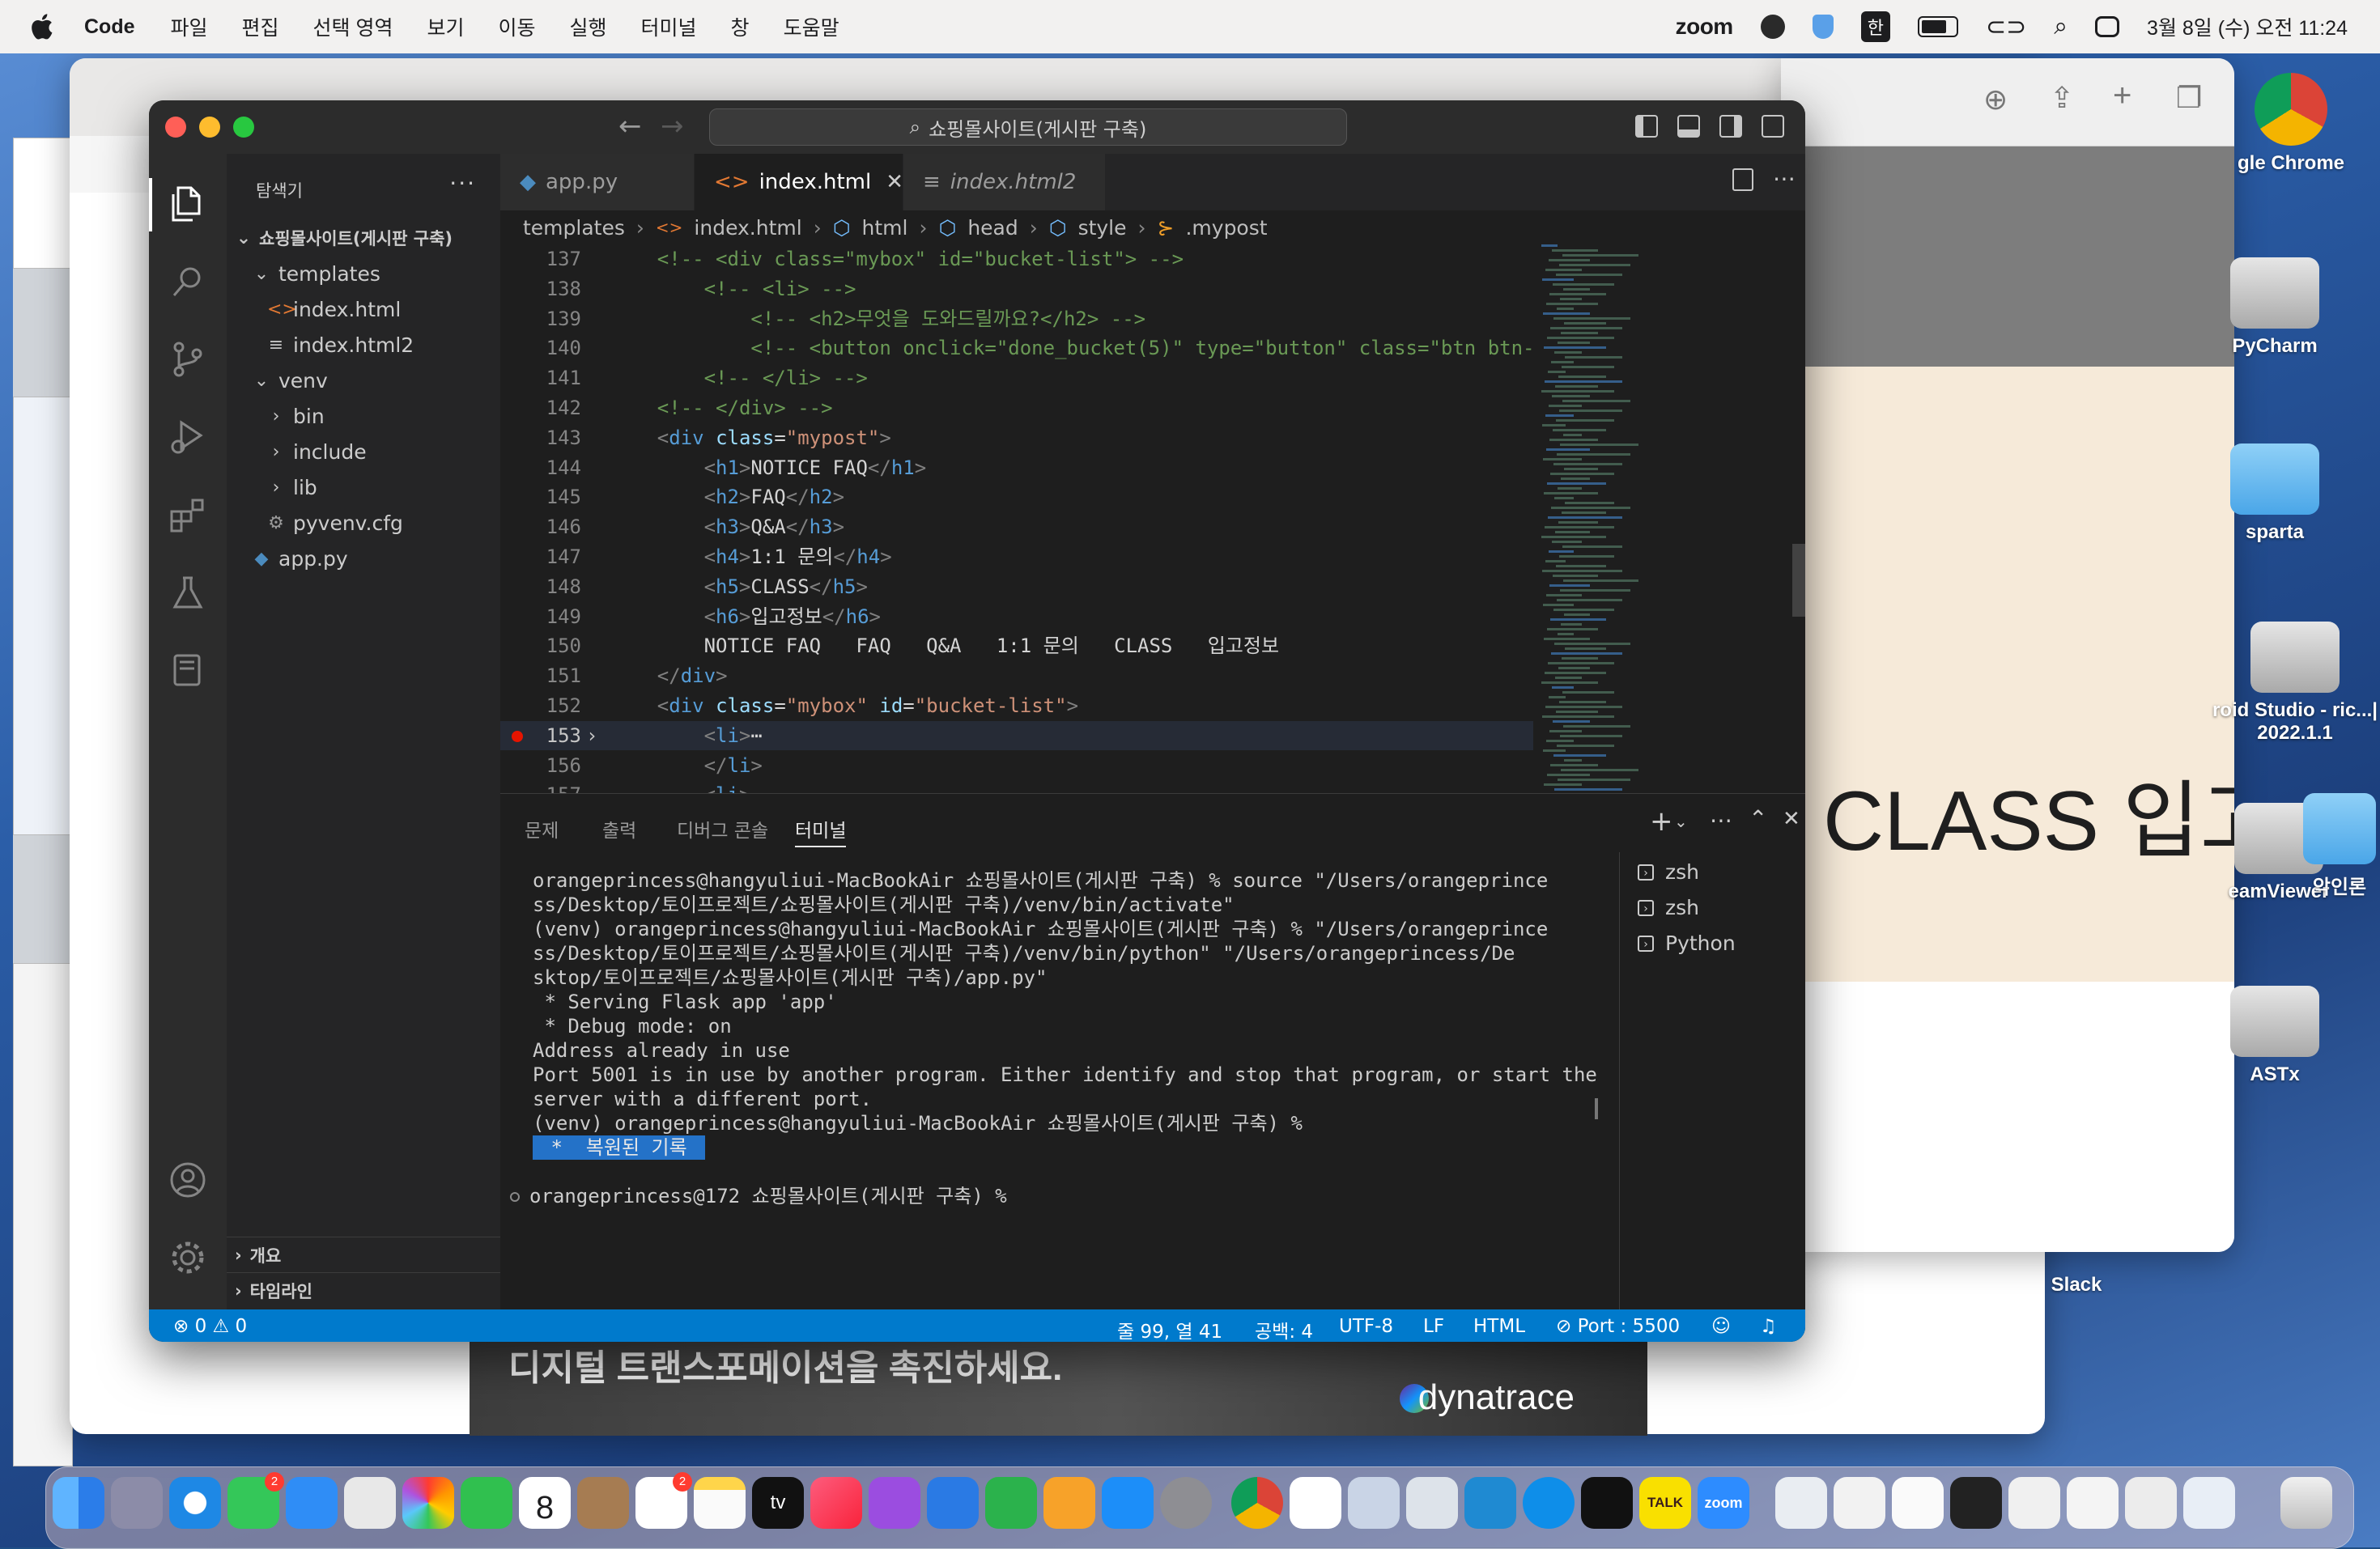 Image resolution: width=2380 pixels, height=1549 pixels. Describe the element at coordinates (1017, 318) in the screenshot. I see `code-line: 139 <!-- <h2>무엇을 도와드릴까요?</h2> -->` at that location.